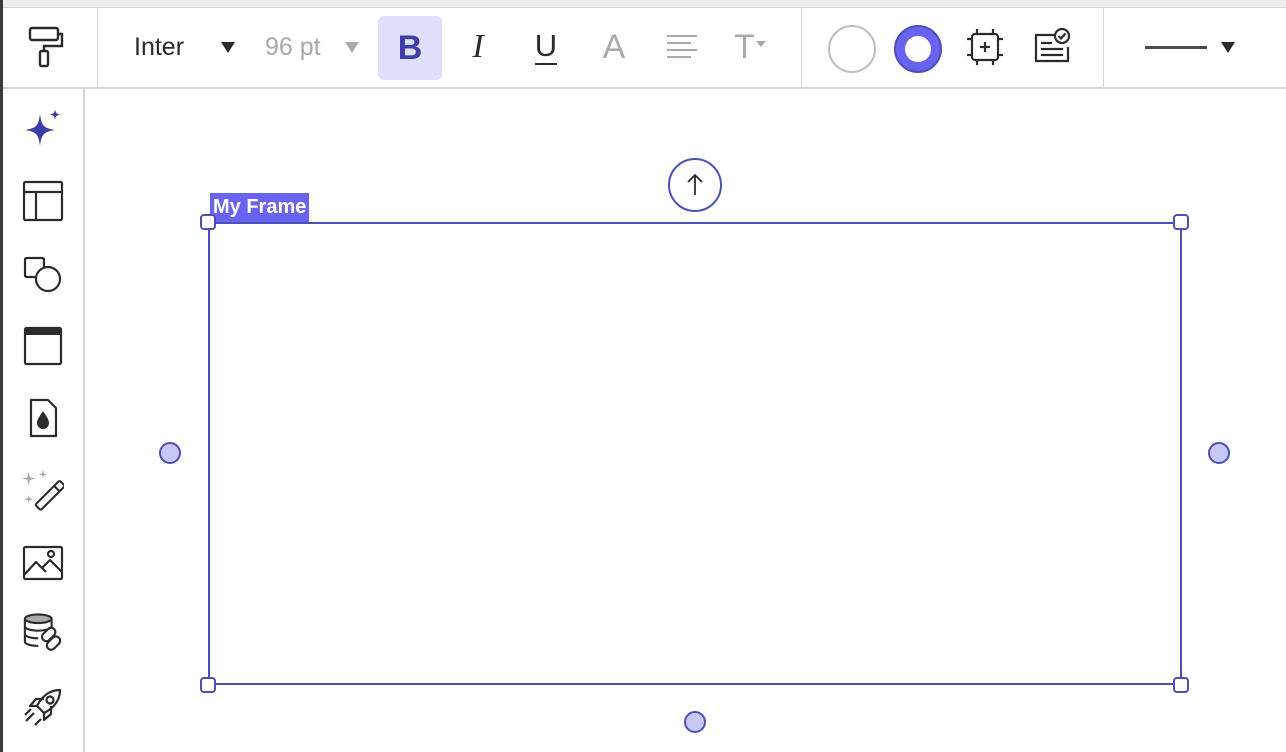 Image resolution: width=1286 pixels, height=752 pixels. What do you see at coordinates (546, 63) in the screenshot?
I see `underline-bar` at bounding box center [546, 63].